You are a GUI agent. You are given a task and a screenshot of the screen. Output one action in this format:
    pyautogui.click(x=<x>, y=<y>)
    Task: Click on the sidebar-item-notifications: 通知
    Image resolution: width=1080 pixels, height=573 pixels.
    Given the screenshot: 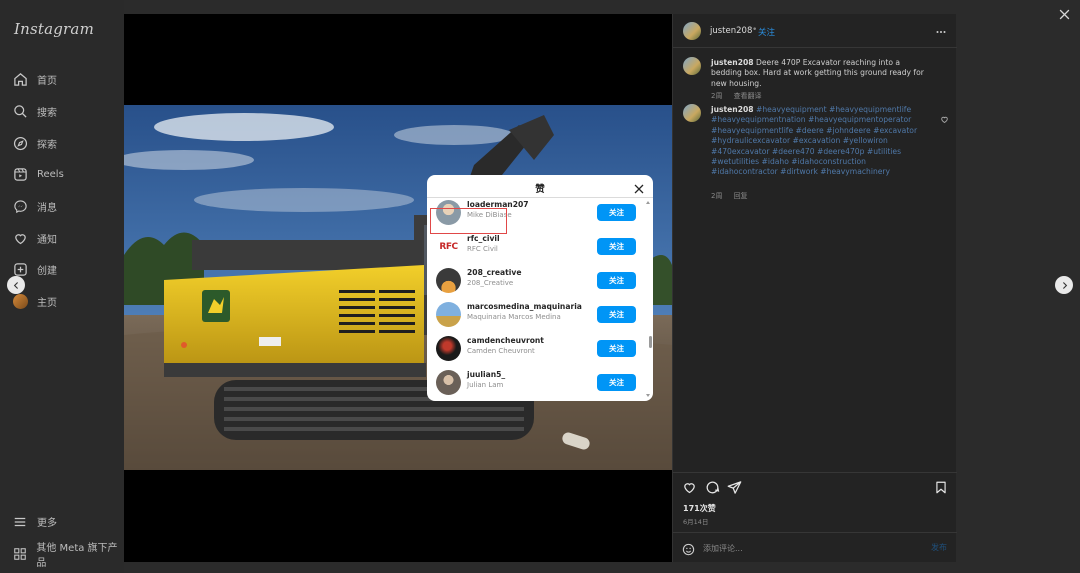 What is the action you would take?
    pyautogui.click(x=38, y=238)
    